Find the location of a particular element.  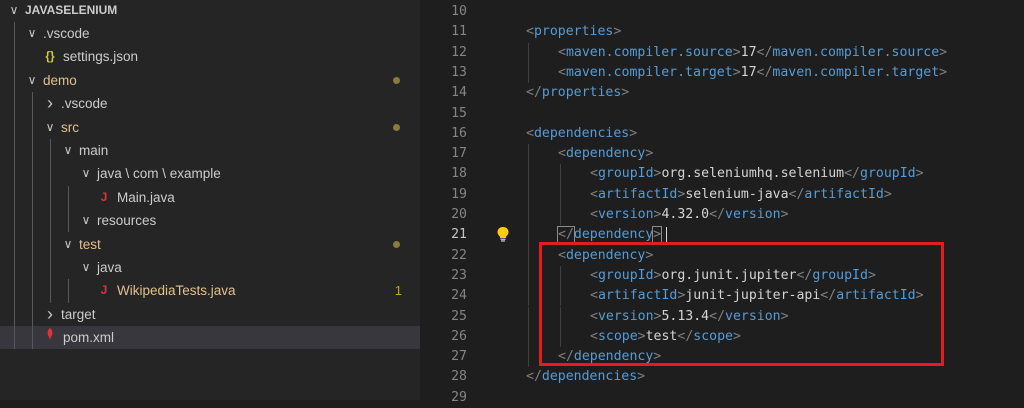

code-line: 15 is located at coordinates (722, 114).